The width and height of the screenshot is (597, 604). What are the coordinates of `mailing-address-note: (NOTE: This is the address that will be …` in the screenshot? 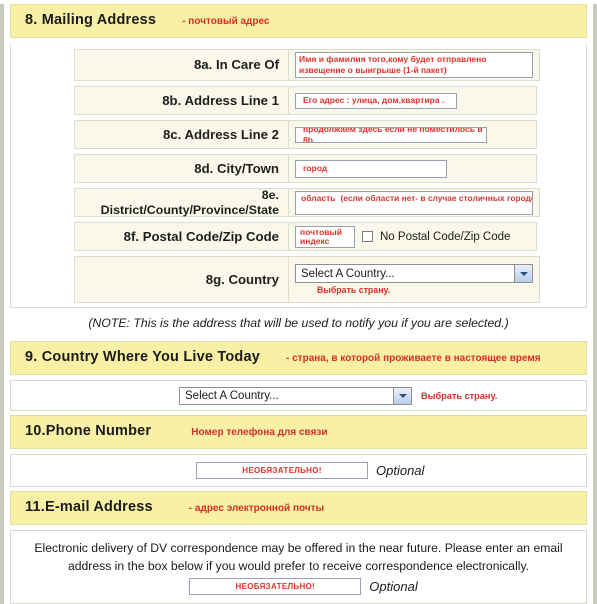 It's located at (298, 323).